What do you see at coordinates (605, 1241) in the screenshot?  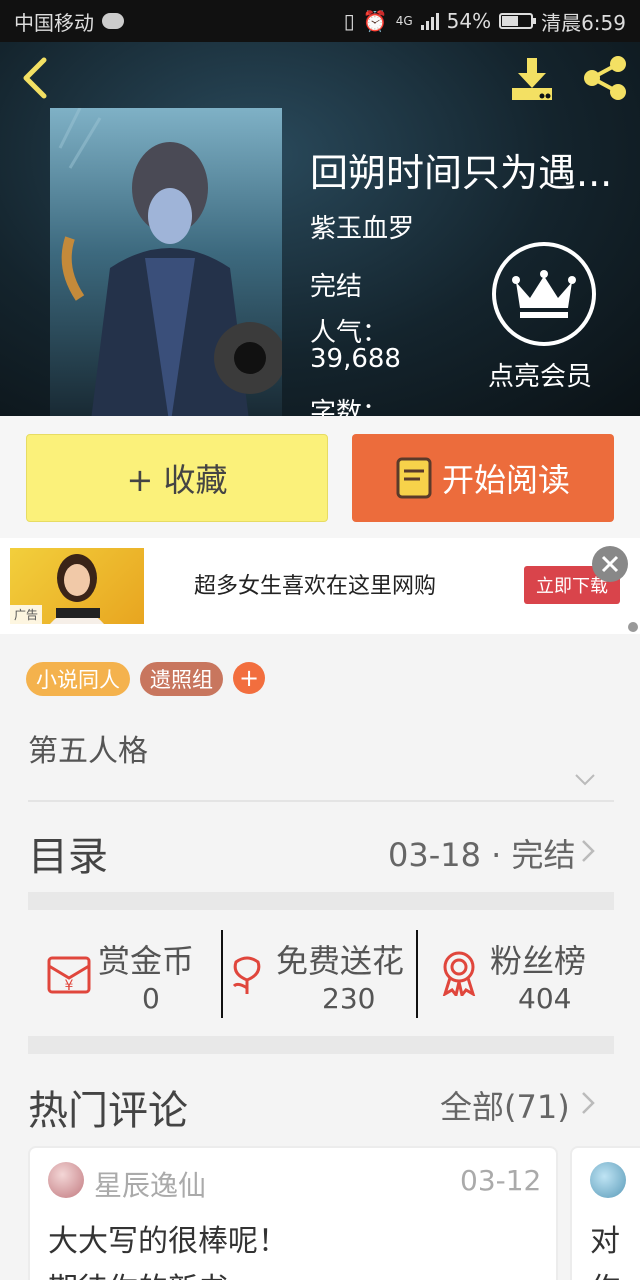 I see `comment-text: 对` at bounding box center [605, 1241].